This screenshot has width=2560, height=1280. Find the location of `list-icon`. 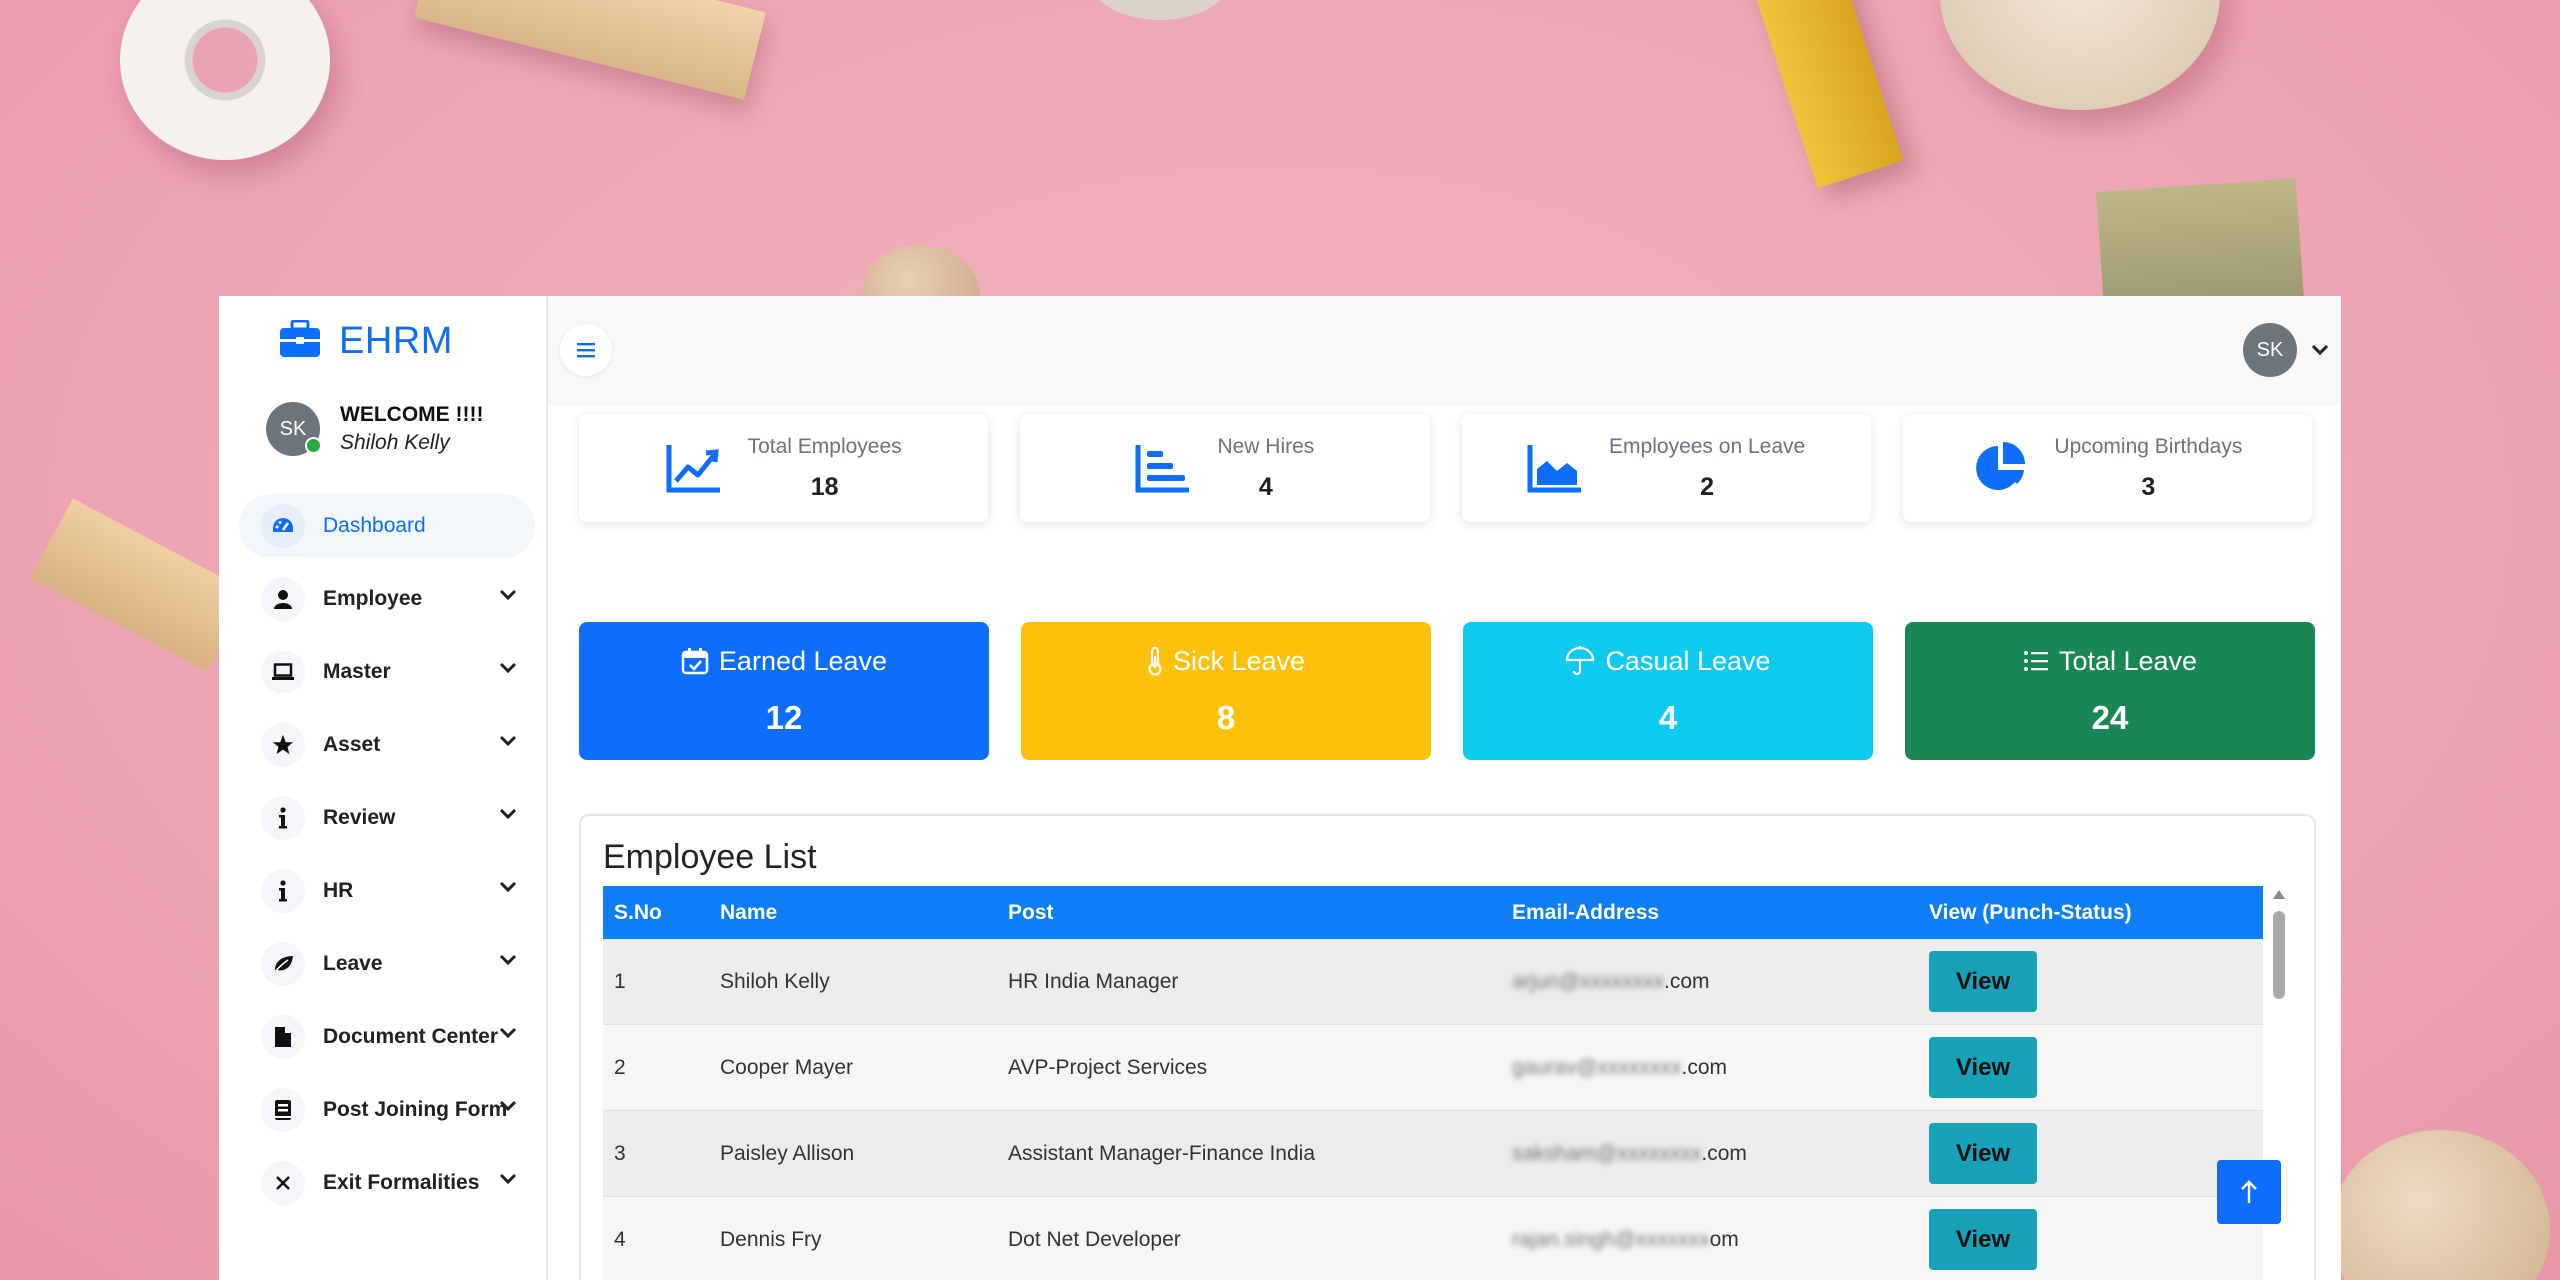

list-icon is located at coordinates (2035, 661).